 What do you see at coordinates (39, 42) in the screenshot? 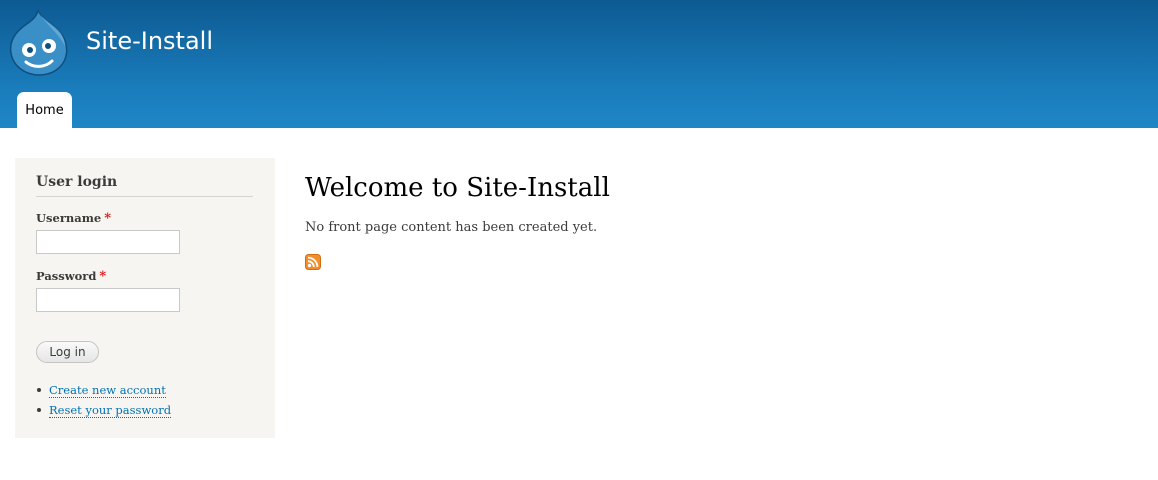
I see `drupal-logo-icon` at bounding box center [39, 42].